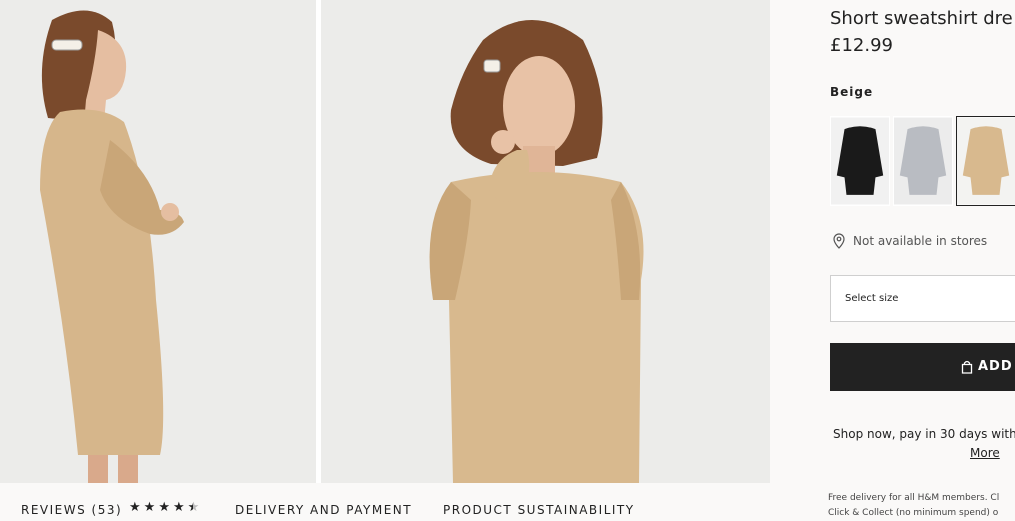  What do you see at coordinates (914, 498) in the screenshot?
I see `delivery-note-line-1: Free delivery for all H&M members. Cl` at bounding box center [914, 498].